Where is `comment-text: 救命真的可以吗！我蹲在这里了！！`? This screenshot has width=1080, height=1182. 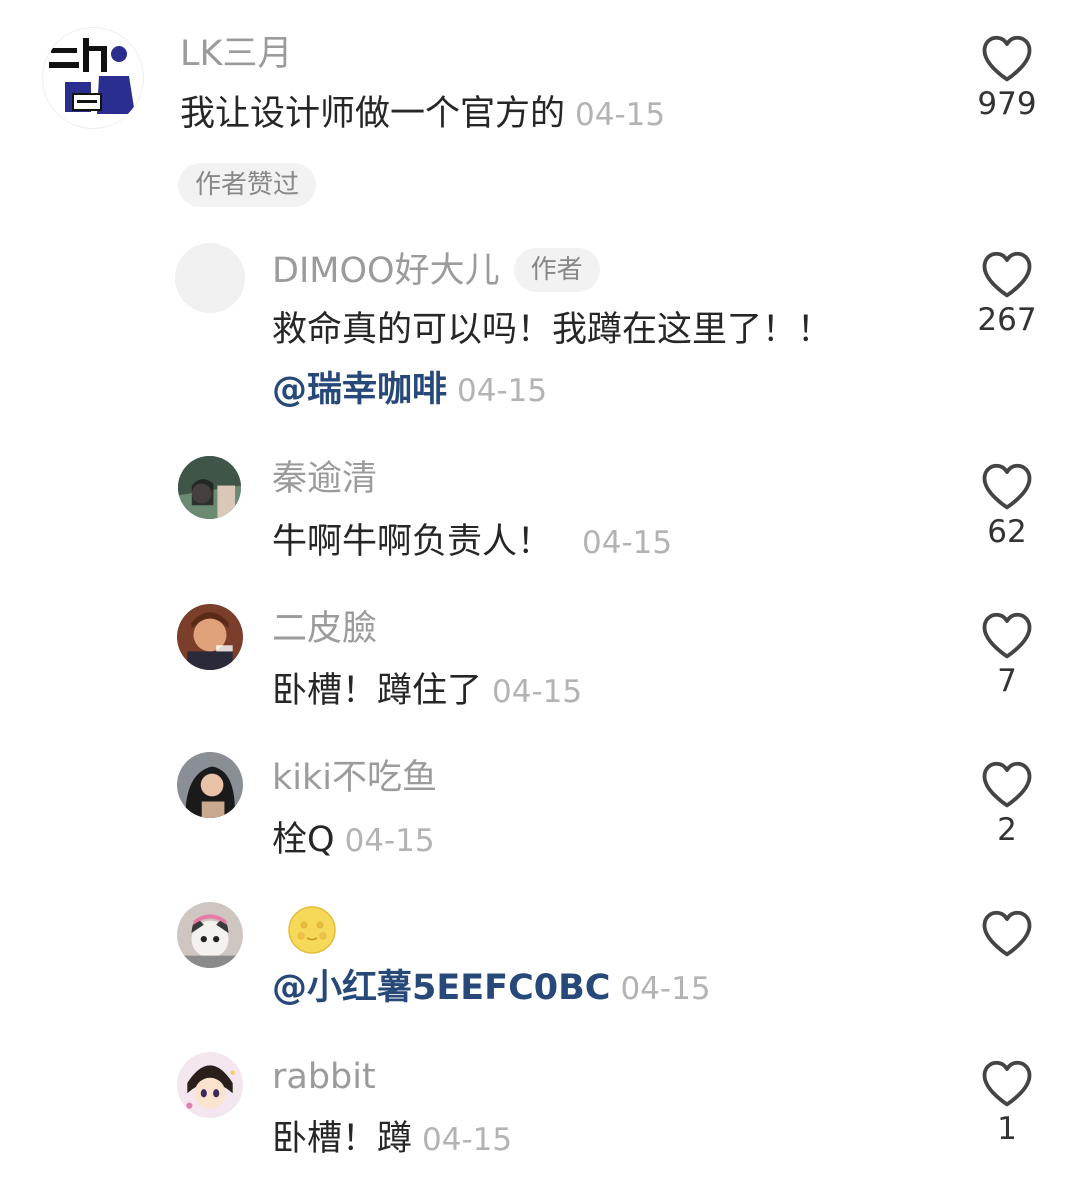
comment-text: 救命真的可以吗！我蹲在这里了！！ is located at coordinates (552, 330).